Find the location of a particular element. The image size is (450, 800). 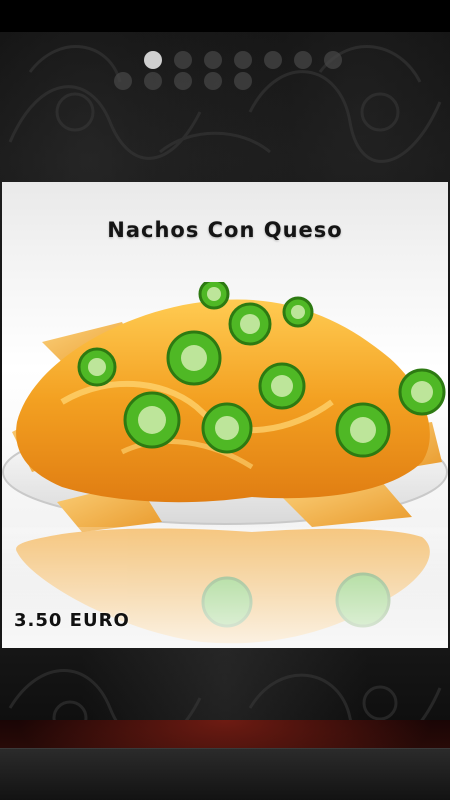

bottom-nav-bar is located at coordinates (225, 760).